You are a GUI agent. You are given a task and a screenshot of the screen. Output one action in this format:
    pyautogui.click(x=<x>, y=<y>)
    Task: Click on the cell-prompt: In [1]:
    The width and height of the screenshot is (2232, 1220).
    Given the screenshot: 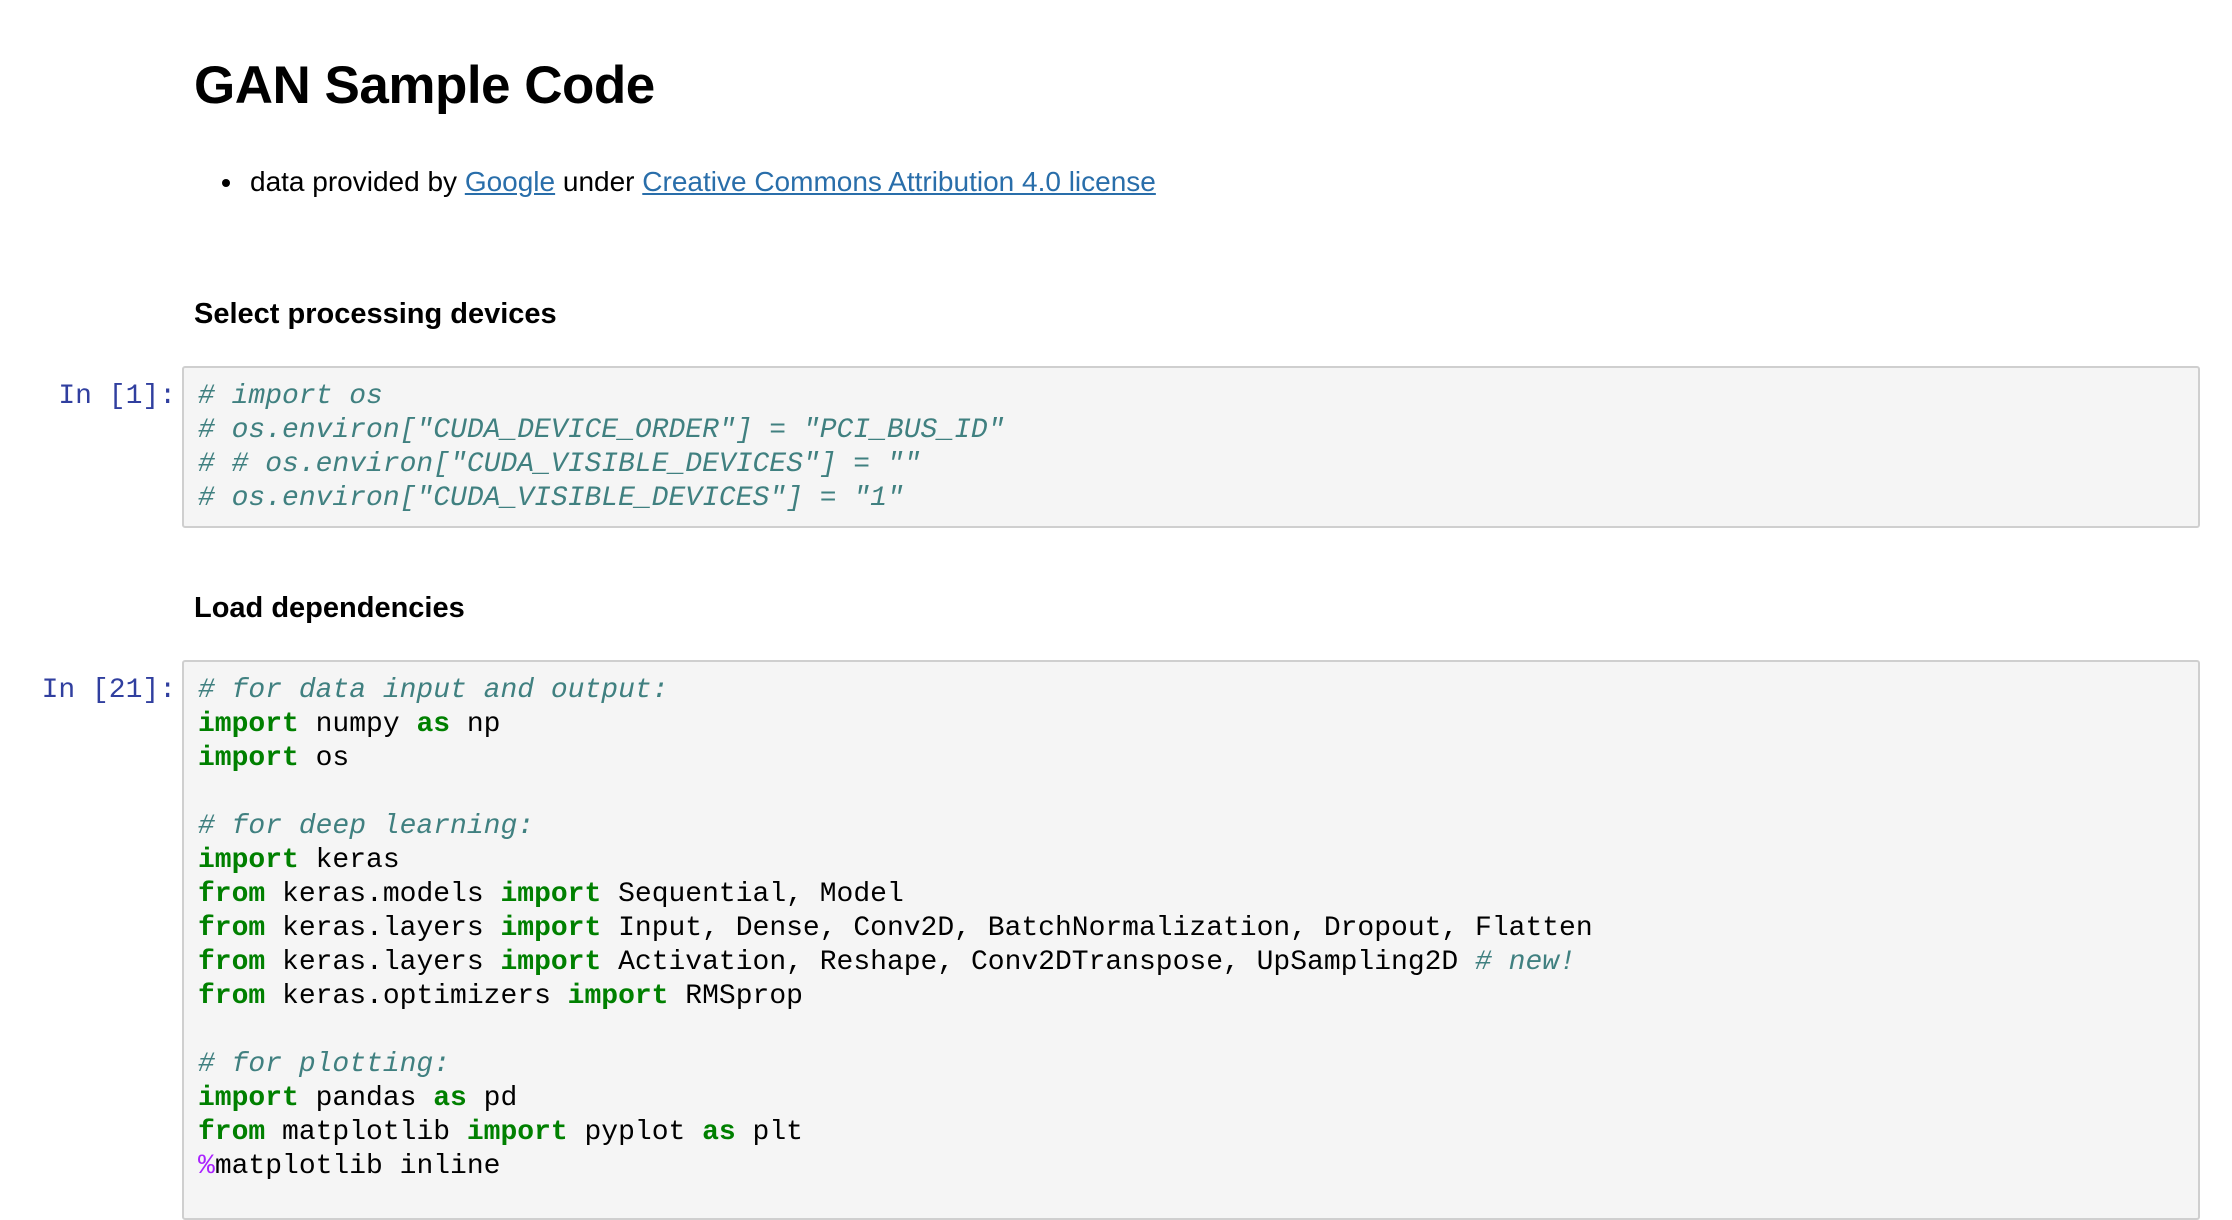 What is the action you would take?
    pyautogui.click(x=117, y=396)
    